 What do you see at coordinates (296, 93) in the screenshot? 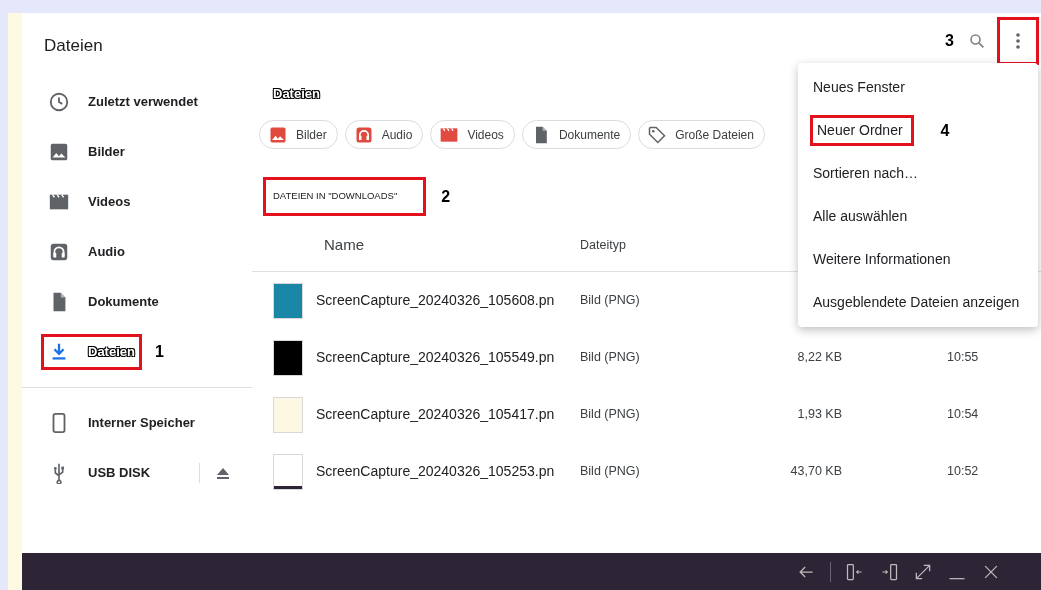
I see `breadcrumb: Dateien` at bounding box center [296, 93].